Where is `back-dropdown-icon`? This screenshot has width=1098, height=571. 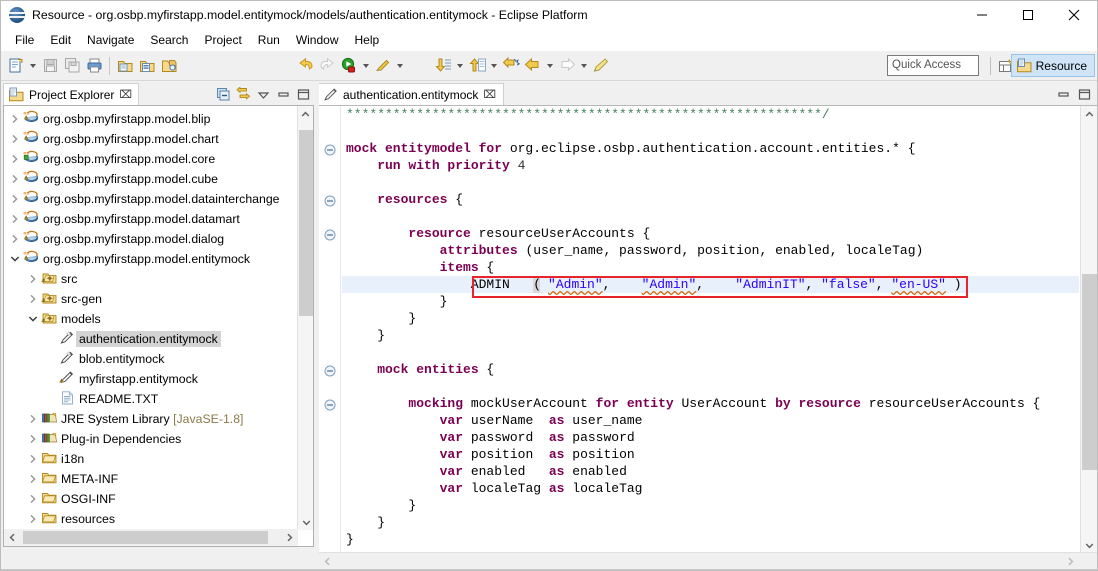 back-dropdown-icon is located at coordinates (550, 66).